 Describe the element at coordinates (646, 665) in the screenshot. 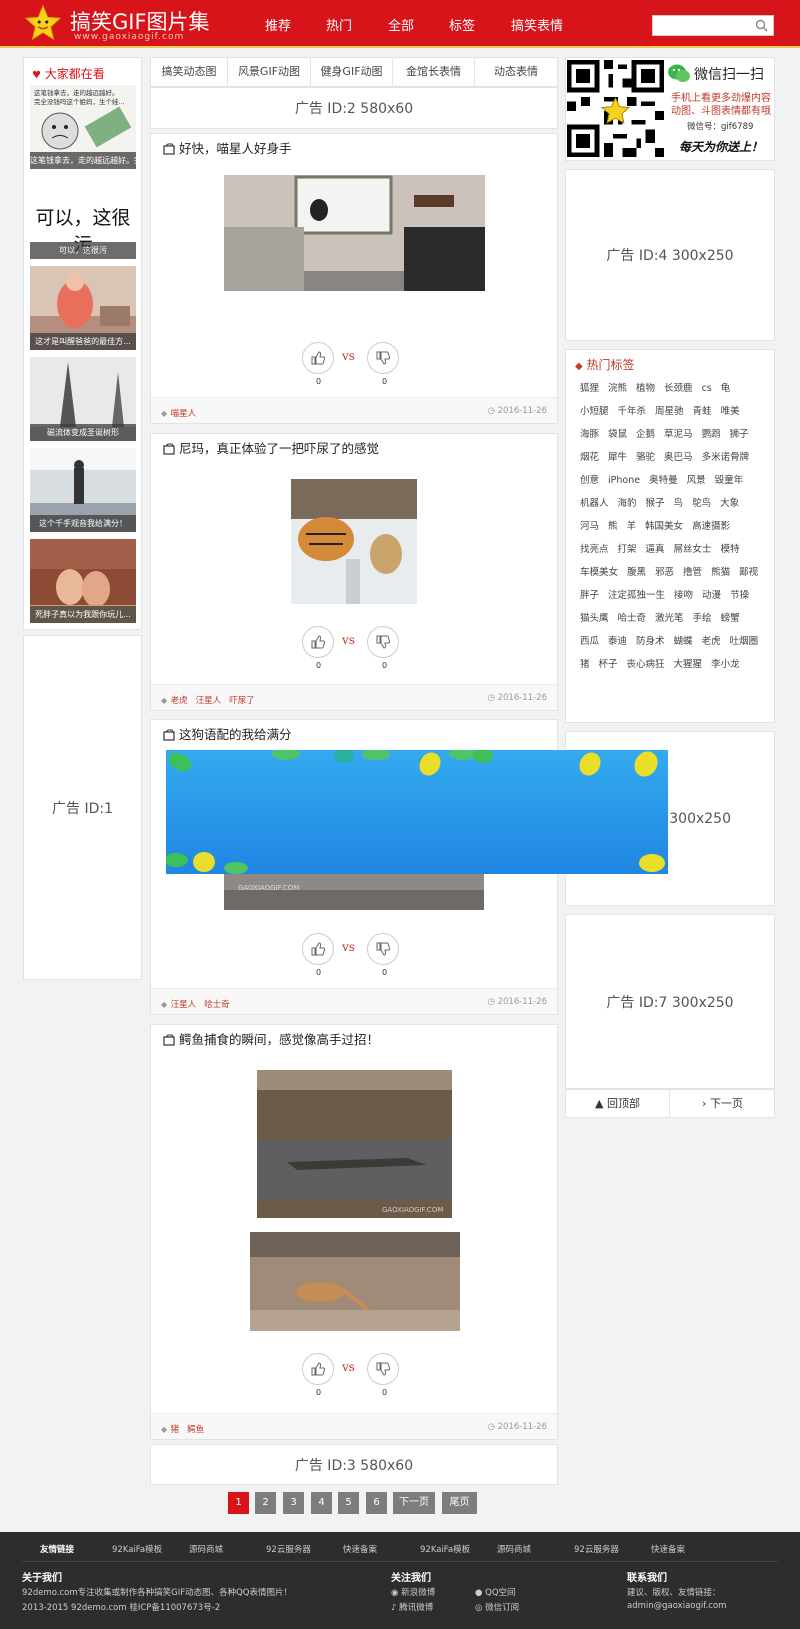

I see `hot-tag: 丧心病狂` at that location.